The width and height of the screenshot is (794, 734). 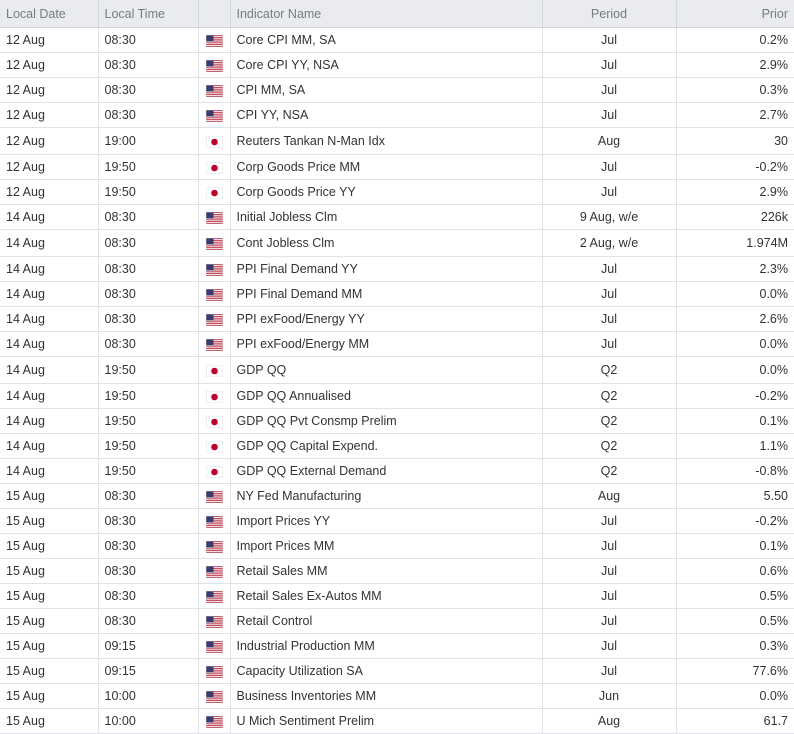 I want to click on indicator-name-cell: Industrial Production MM, so click(x=386, y=646).